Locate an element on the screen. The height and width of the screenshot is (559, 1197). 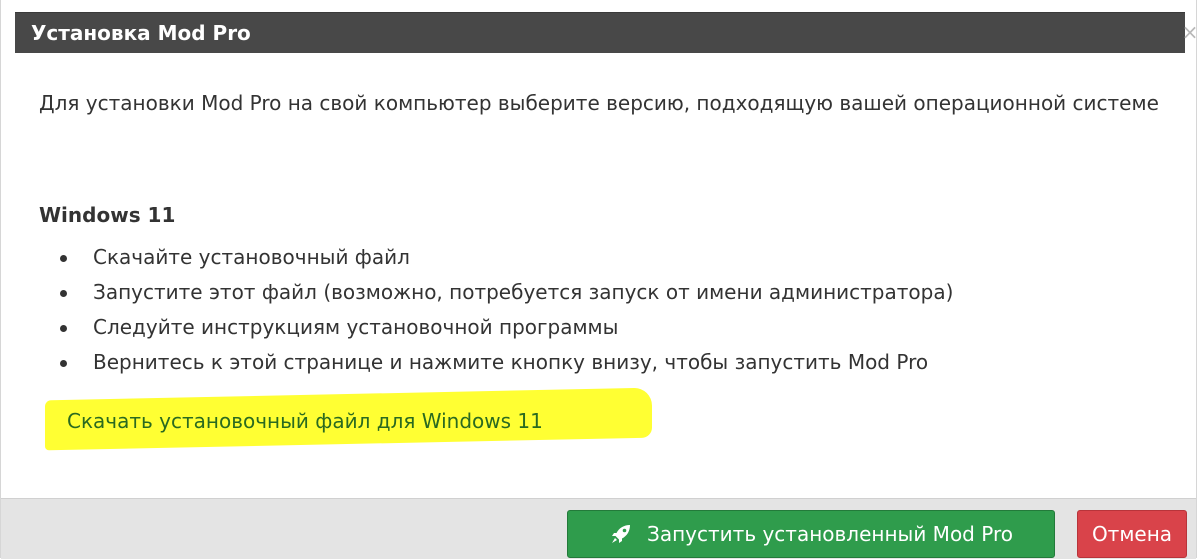
launch-installed-button: Запустить установленный Mod Pro is located at coordinates (811, 534).